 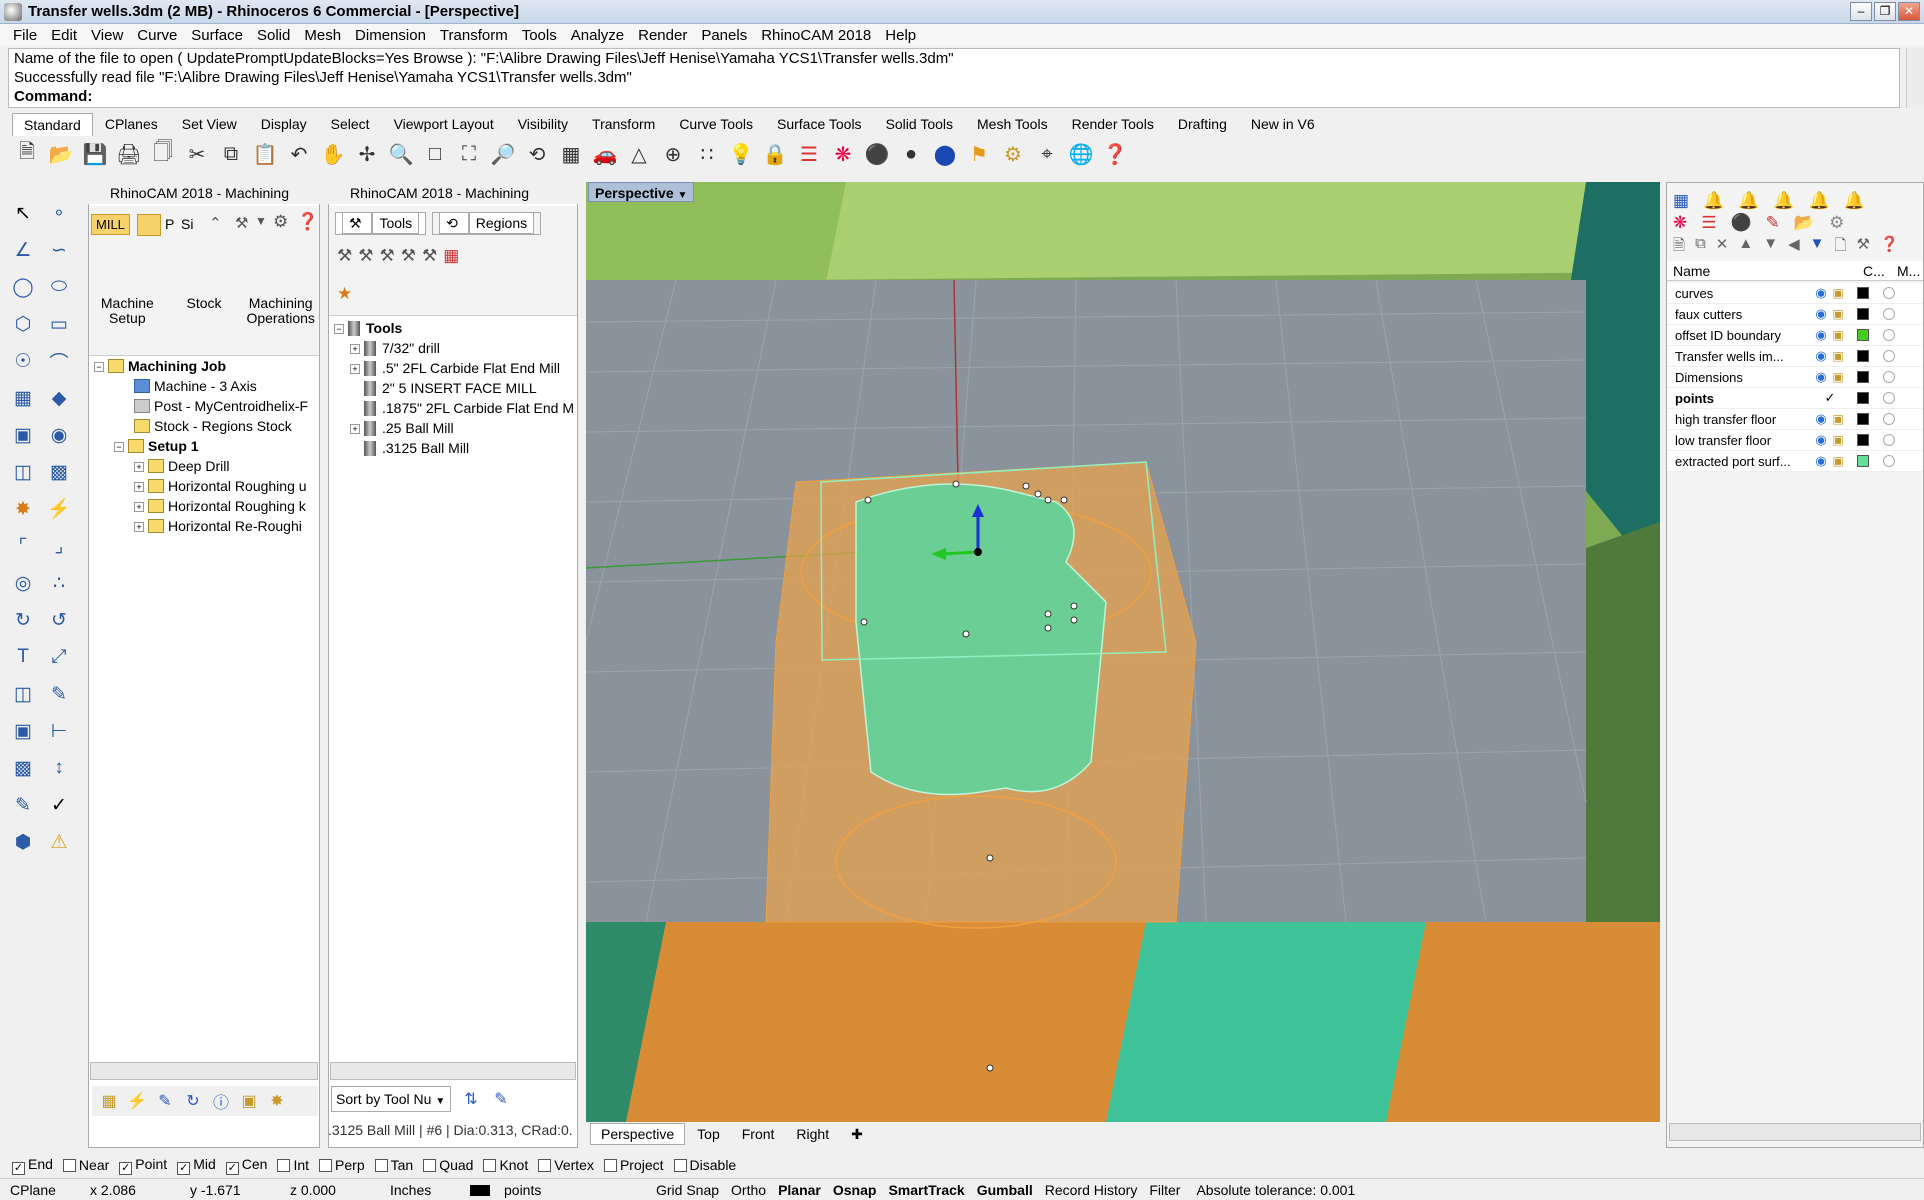 What do you see at coordinates (1740, 314) in the screenshot?
I see `layer-name: faux cutters` at bounding box center [1740, 314].